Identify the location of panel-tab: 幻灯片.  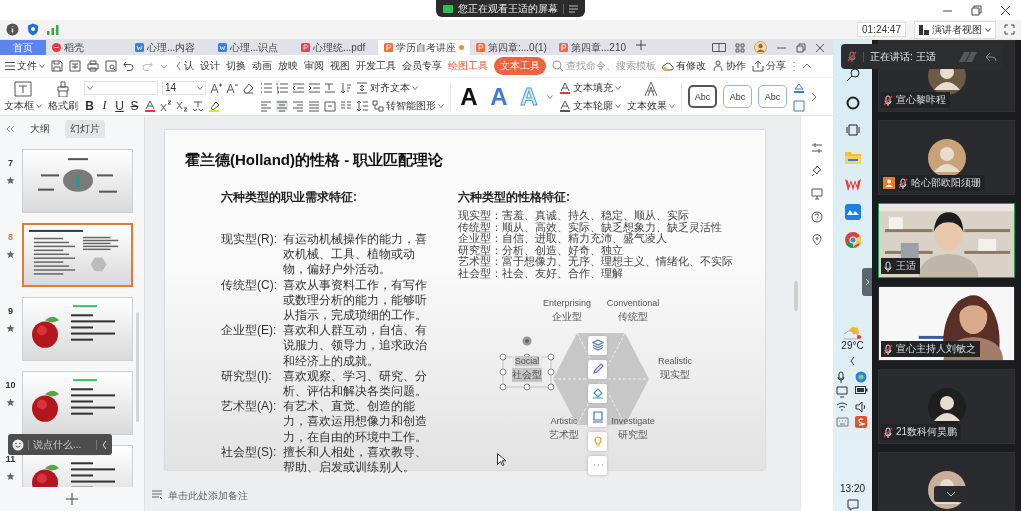
(85, 129).